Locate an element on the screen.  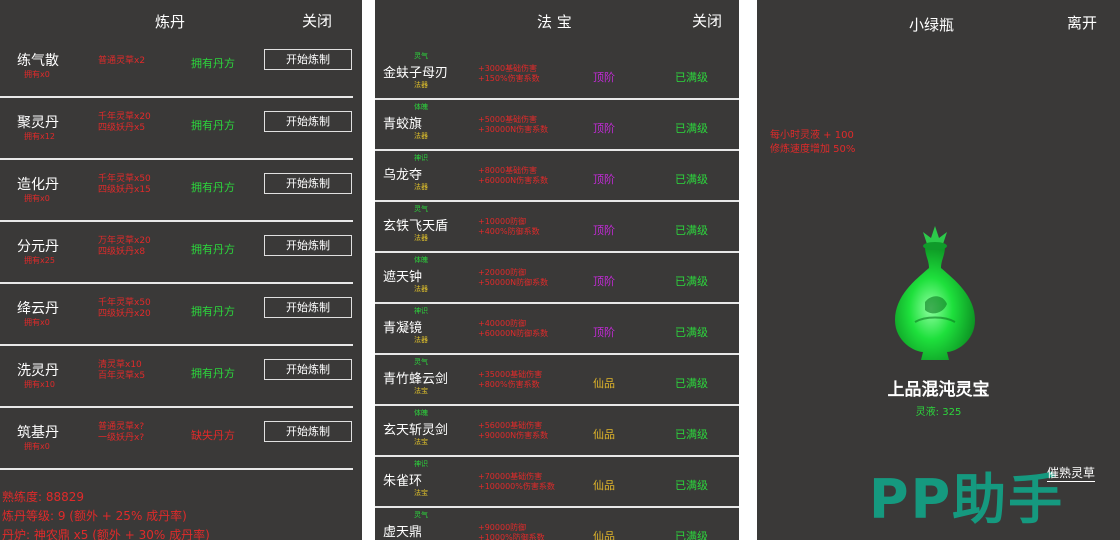
leave-button: 离开 is located at coordinates (1082, 22).